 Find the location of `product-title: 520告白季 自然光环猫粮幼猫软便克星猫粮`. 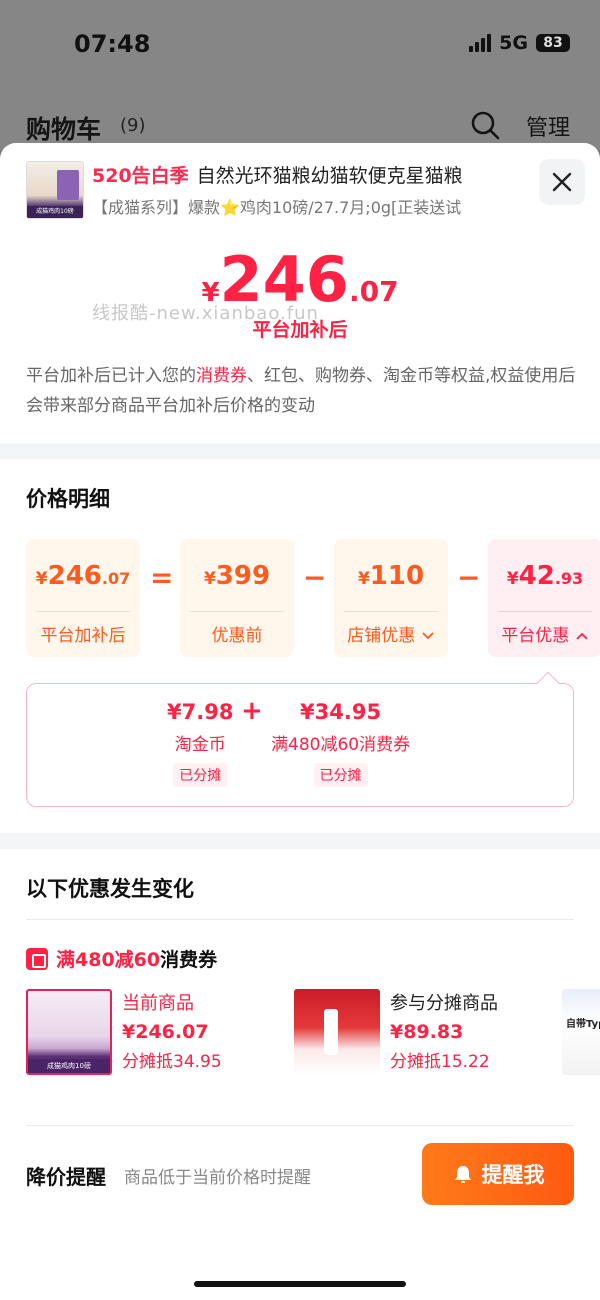

product-title: 520告白季 自然光环猫粮幼猫软便克星猫粮 is located at coordinates (277, 174).